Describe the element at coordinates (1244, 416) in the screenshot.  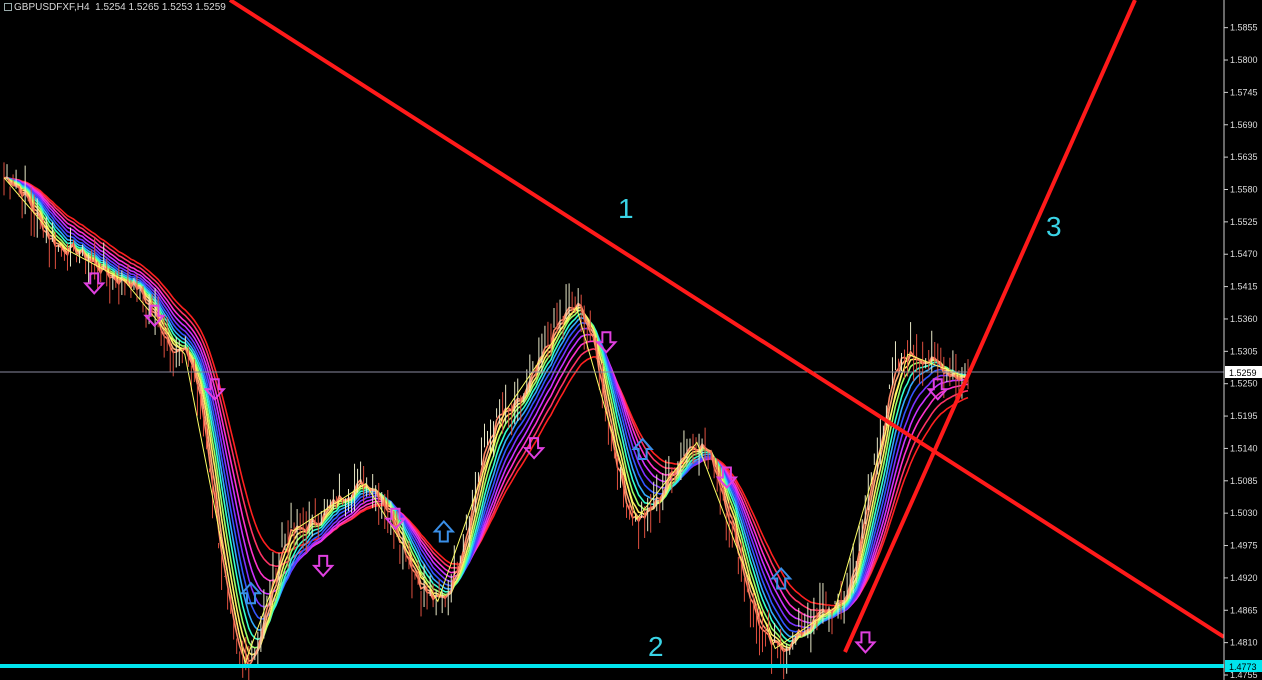
I see `price-tick-label: 1.5195` at that location.